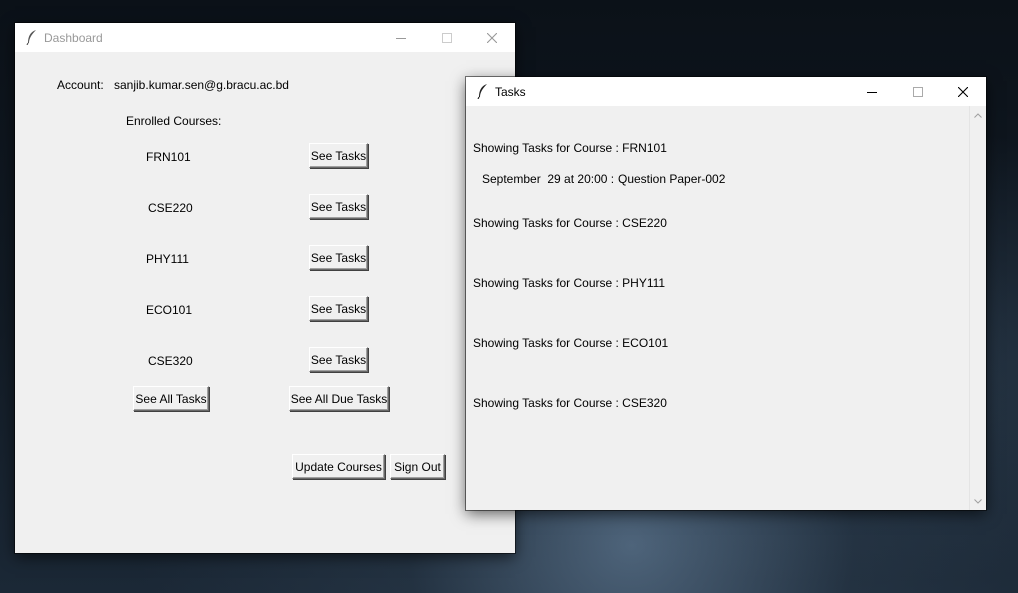 This screenshot has width=1018, height=593. I want to click on account-email: sanjib.kumar.sen@g.bracu.ac.bd, so click(201, 85).